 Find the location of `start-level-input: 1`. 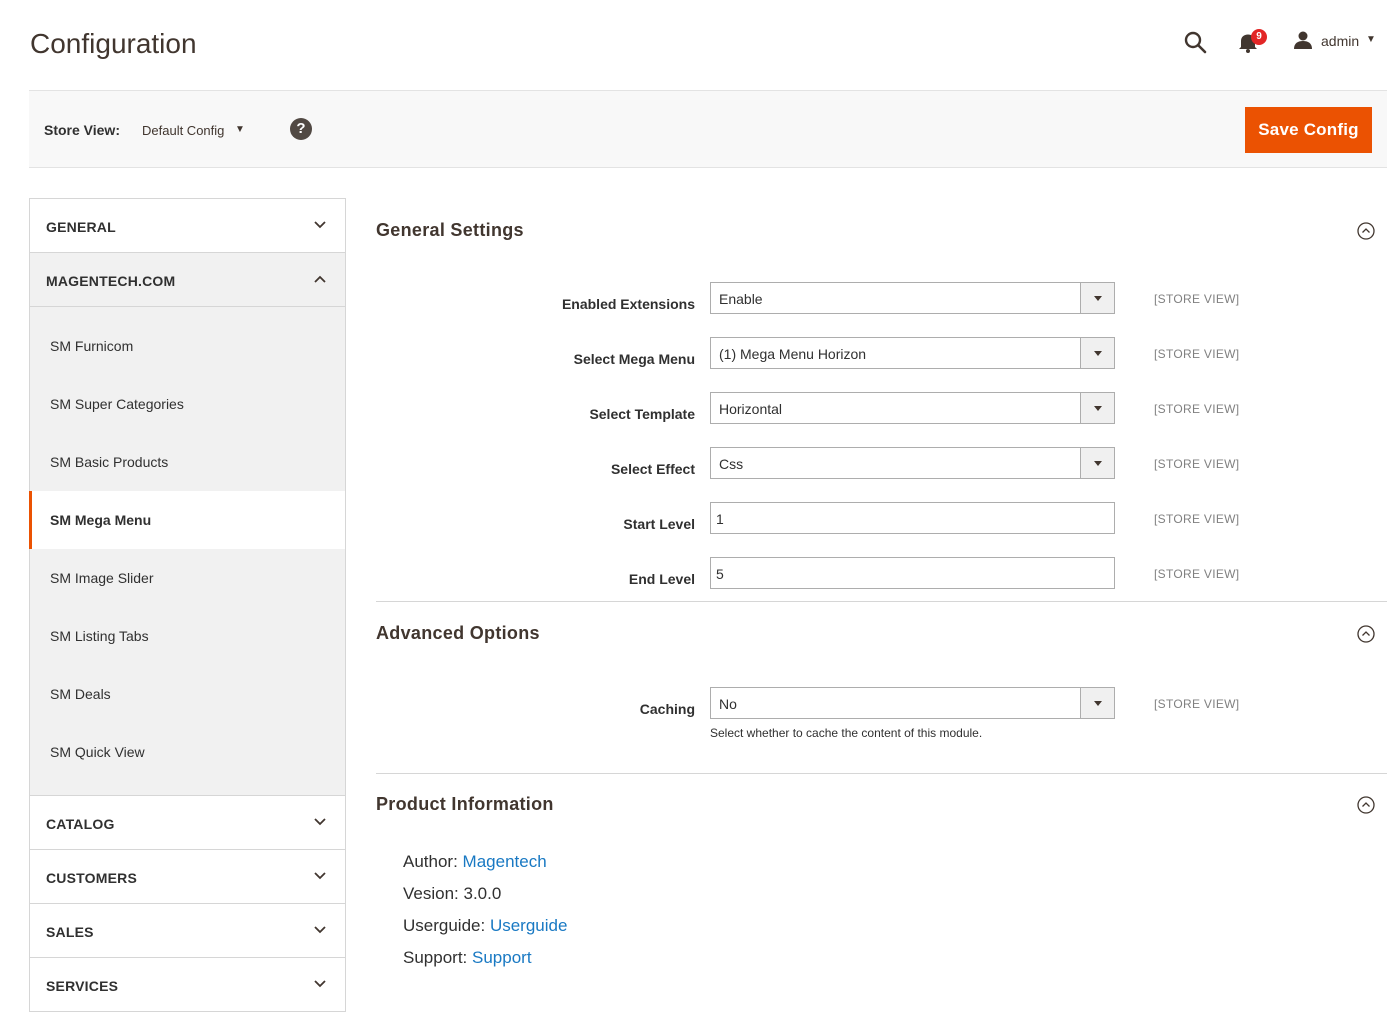

start-level-input: 1 is located at coordinates (912, 518).